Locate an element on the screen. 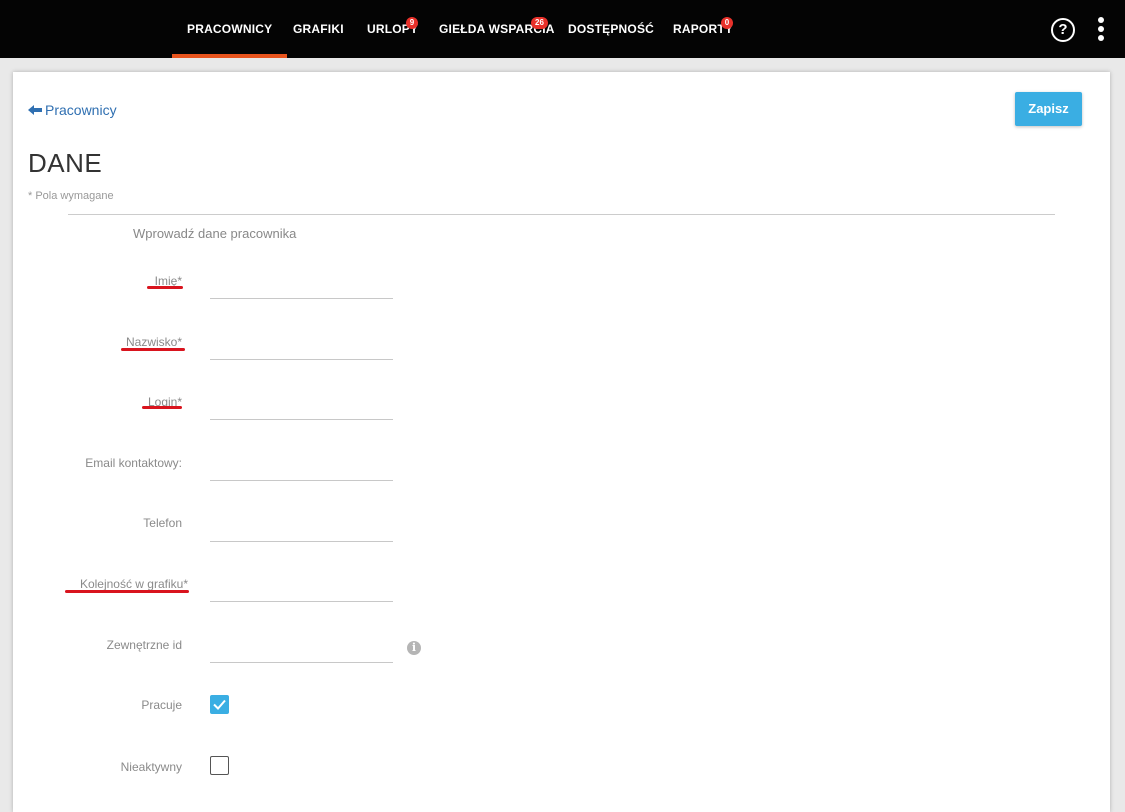 The width and height of the screenshot is (1125, 812). nav-item-label: GRAFIKI is located at coordinates (318, 29).